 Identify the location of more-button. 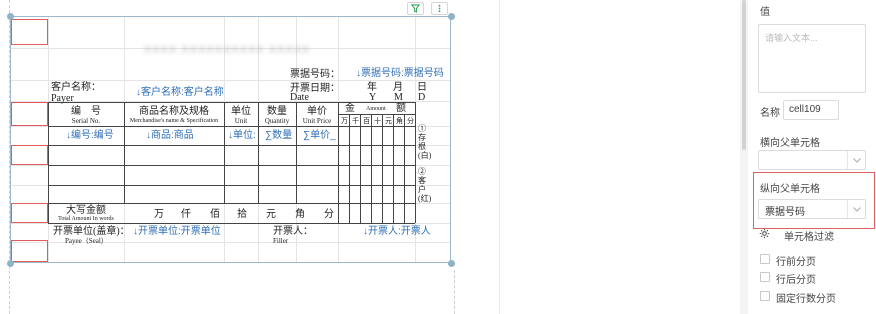
(439, 8).